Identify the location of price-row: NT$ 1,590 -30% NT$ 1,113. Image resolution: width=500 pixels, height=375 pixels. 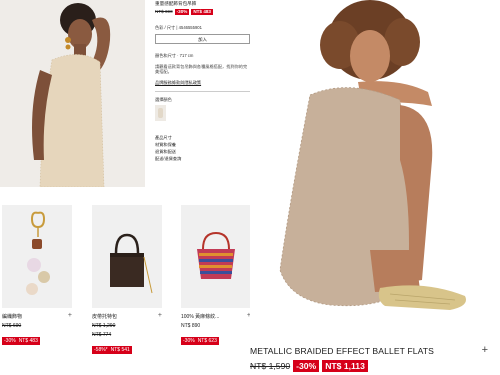
(375, 366).